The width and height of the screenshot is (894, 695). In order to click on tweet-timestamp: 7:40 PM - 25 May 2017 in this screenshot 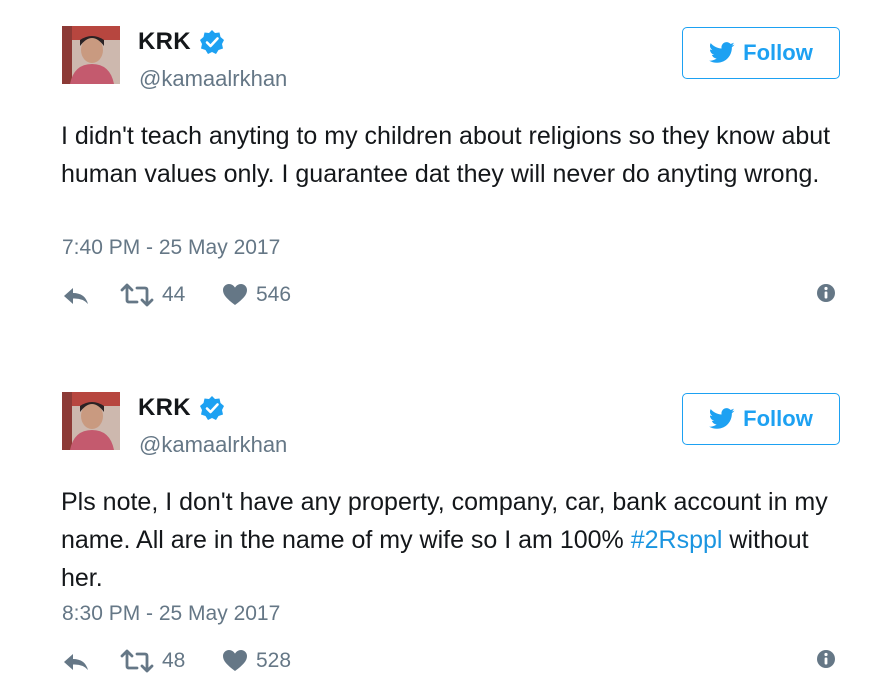, I will do `click(171, 248)`.